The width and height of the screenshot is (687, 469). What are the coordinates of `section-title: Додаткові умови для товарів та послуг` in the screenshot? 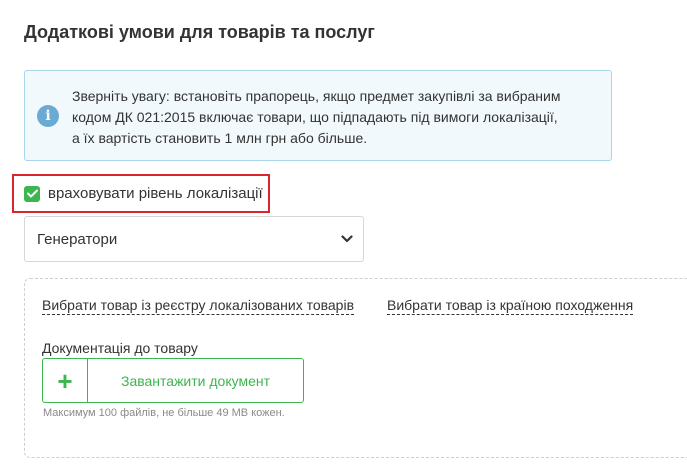 It's located at (199, 32).